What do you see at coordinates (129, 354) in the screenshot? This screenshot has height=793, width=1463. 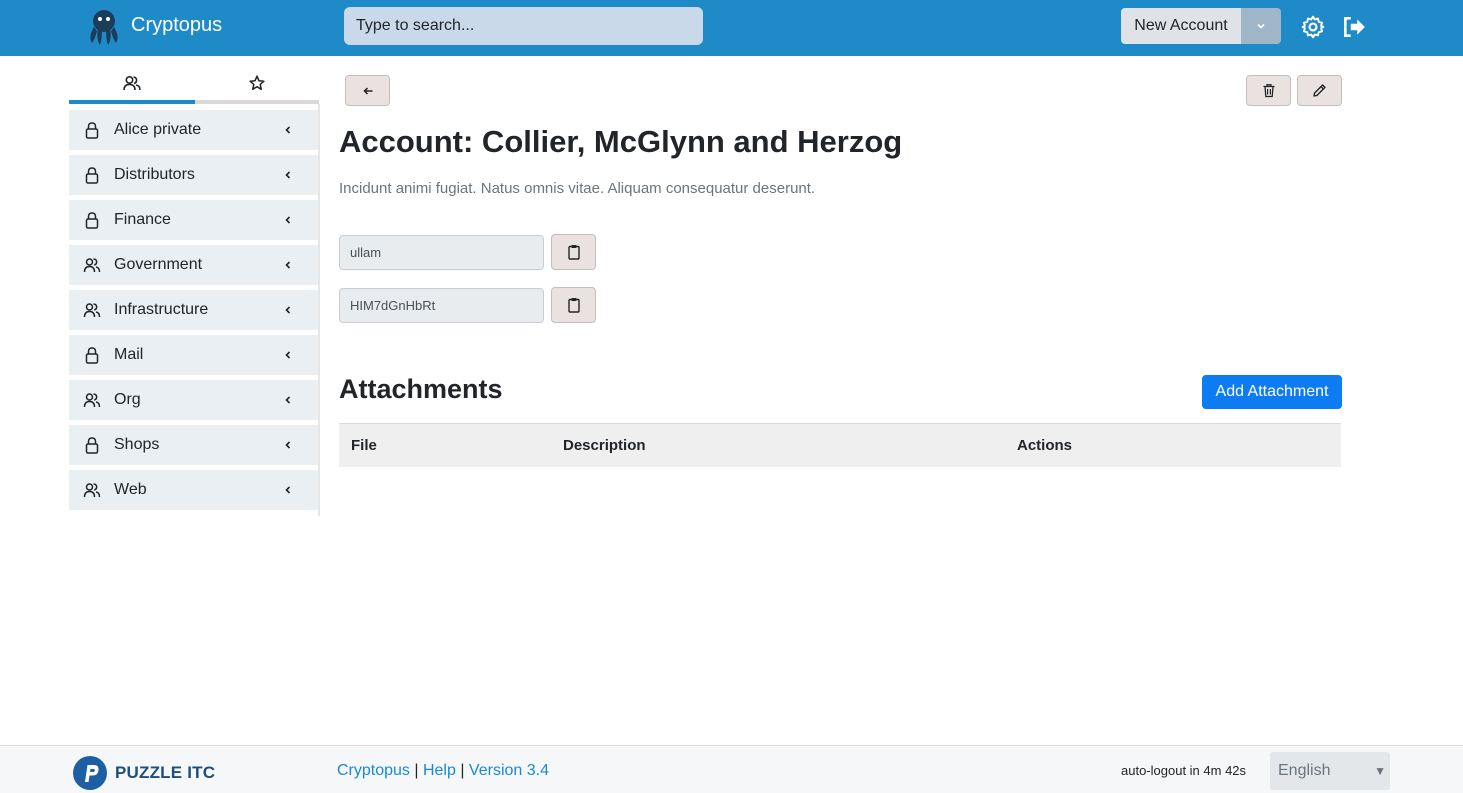 I see `sidebar-item-label: Mail` at bounding box center [129, 354].